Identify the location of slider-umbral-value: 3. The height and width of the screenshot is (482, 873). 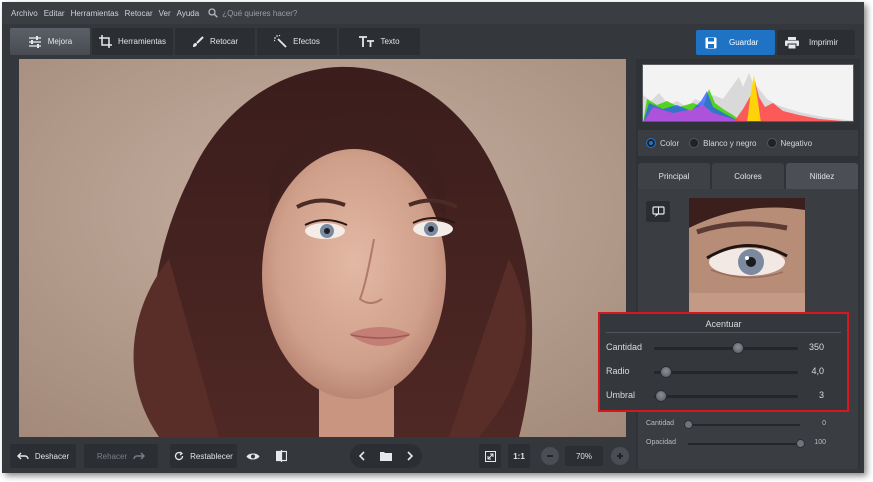
(821, 395).